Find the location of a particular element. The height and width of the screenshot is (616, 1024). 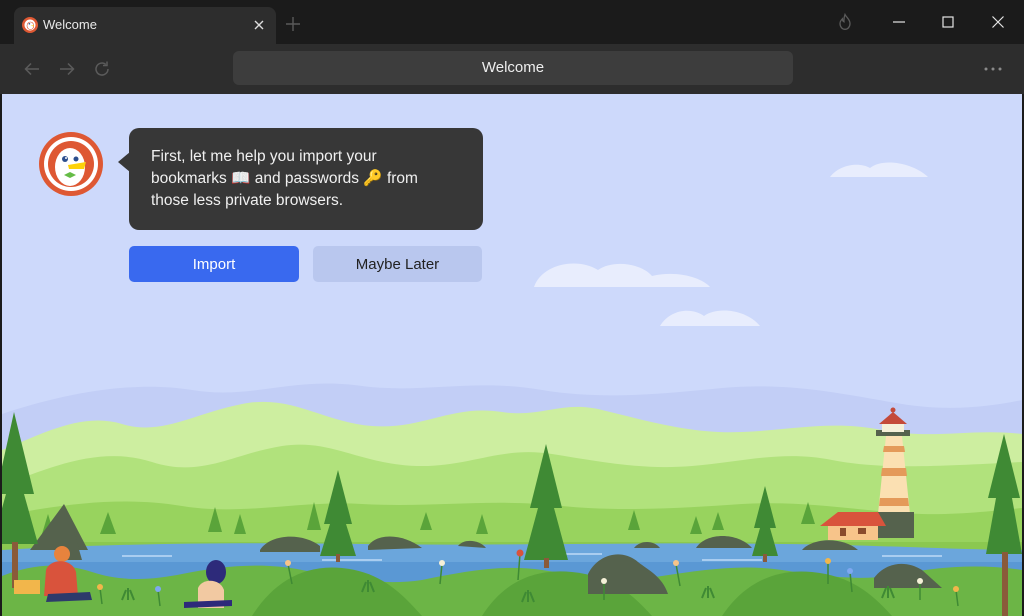

reload-icon is located at coordinates (102, 69).